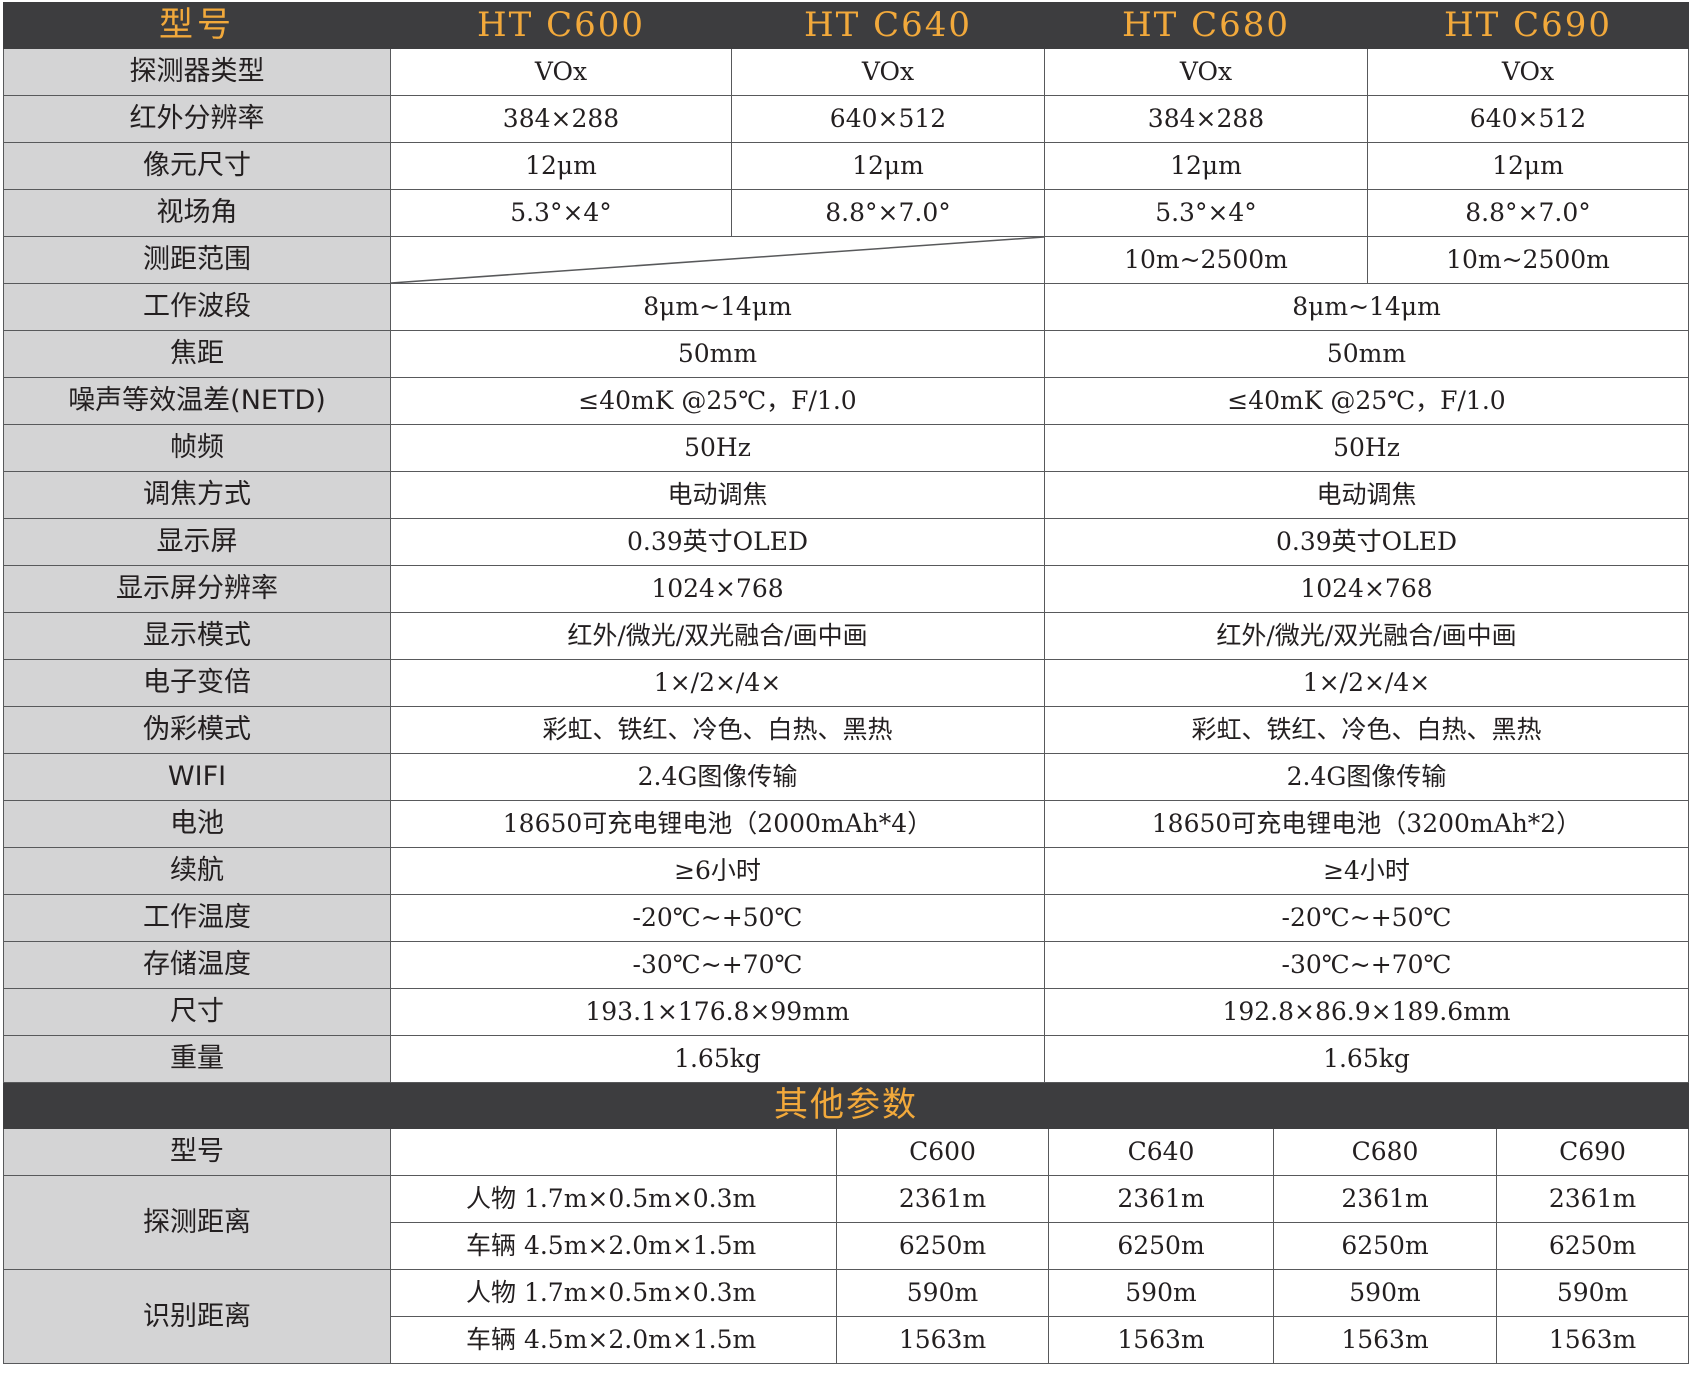 The height and width of the screenshot is (1394, 1691). Describe the element at coordinates (197, 683) in the screenshot. I see `row-label: 电子变倍` at that location.